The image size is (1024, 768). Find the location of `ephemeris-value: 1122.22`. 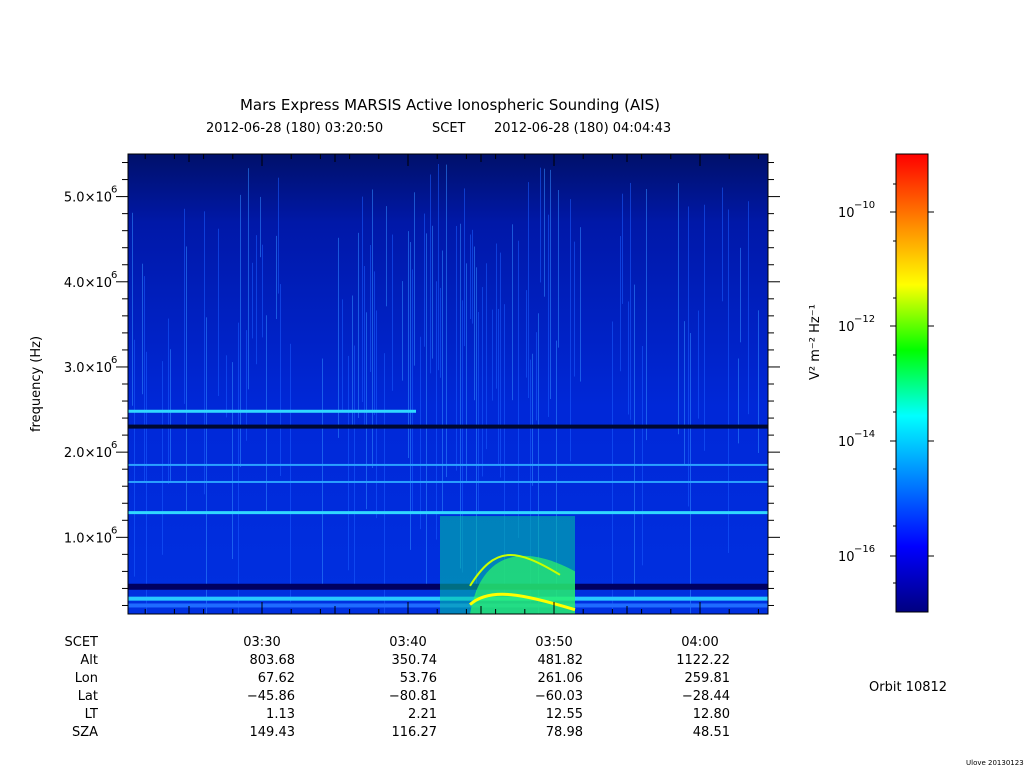

ephemeris-value: 1122.22 is located at coordinates (703, 660).